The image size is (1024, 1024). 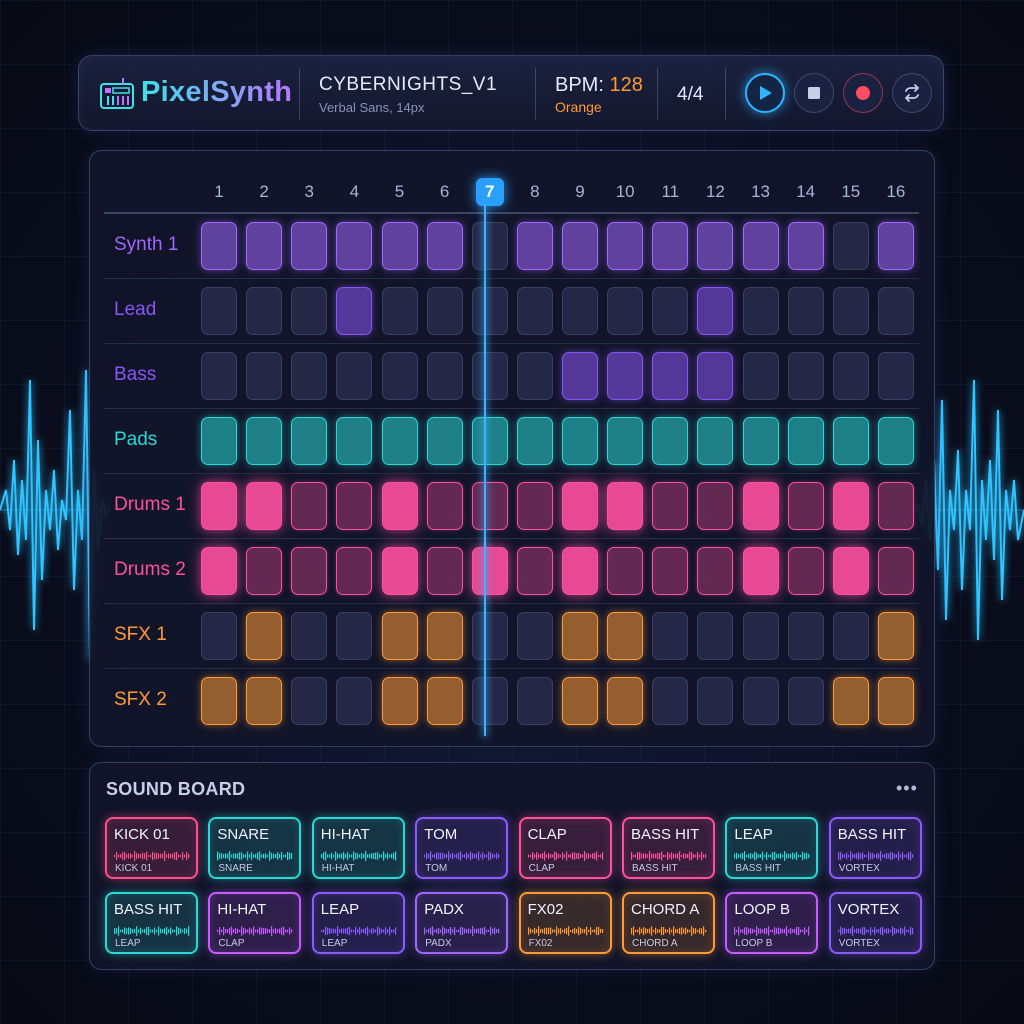 What do you see at coordinates (896, 192) in the screenshot?
I see `step-number: 16` at bounding box center [896, 192].